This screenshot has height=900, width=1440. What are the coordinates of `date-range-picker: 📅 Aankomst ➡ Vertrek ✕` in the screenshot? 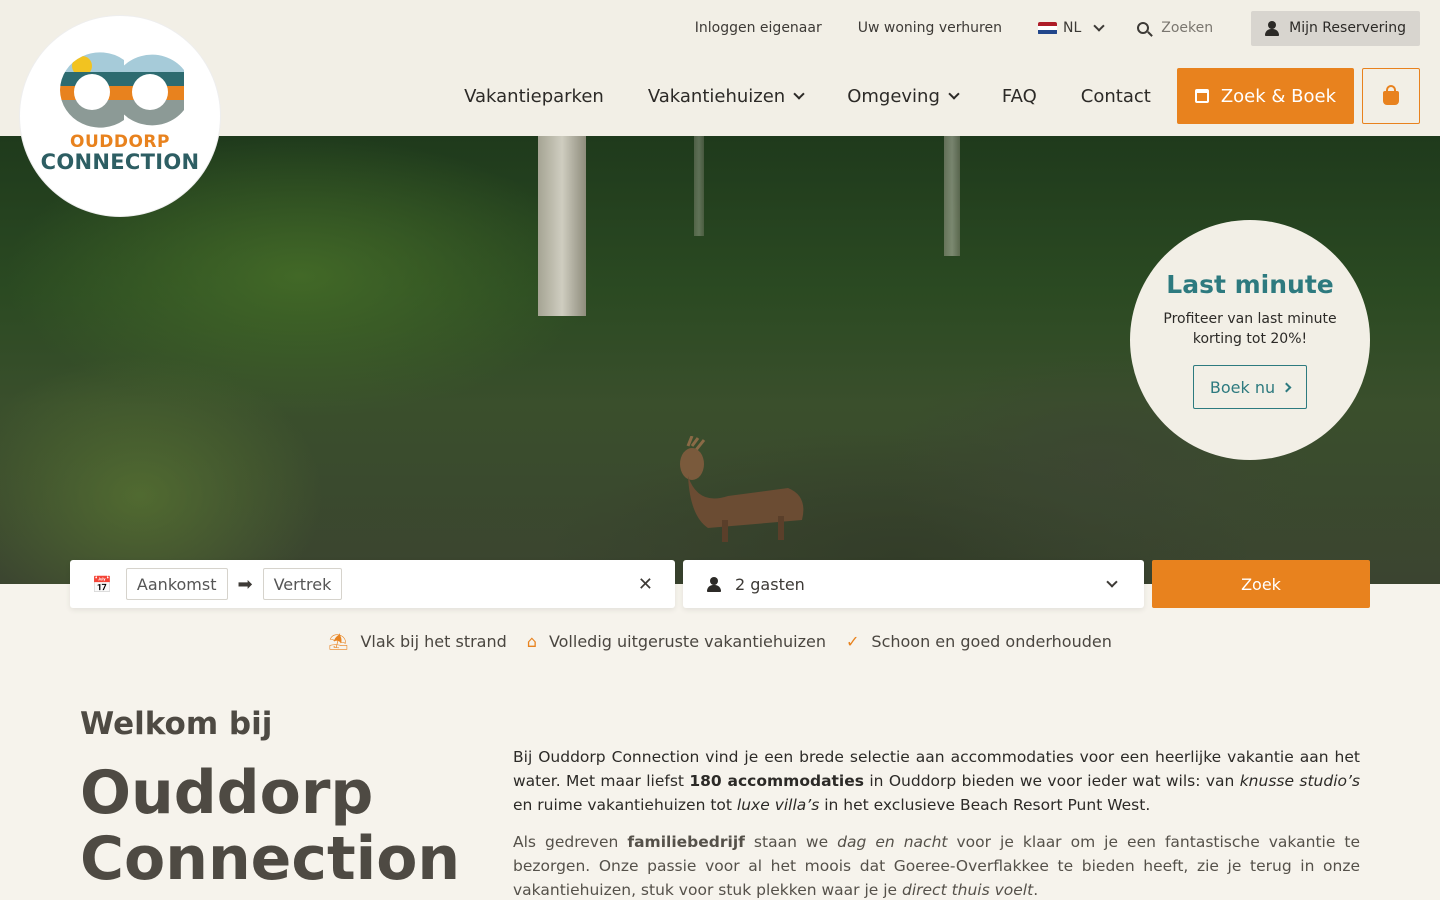 It's located at (372, 584).